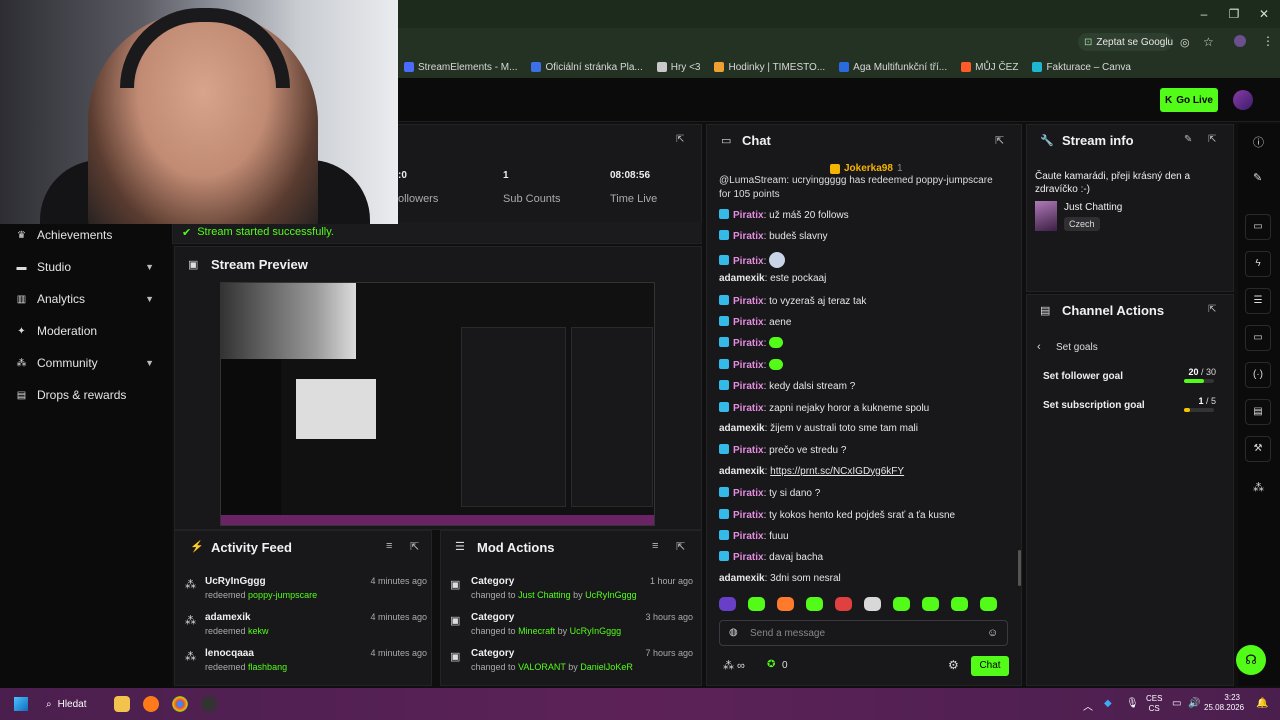 This screenshot has width=1280, height=720. Describe the element at coordinates (734, 665) in the screenshot. I see `users-icon: ⁂ ∞` at that location.